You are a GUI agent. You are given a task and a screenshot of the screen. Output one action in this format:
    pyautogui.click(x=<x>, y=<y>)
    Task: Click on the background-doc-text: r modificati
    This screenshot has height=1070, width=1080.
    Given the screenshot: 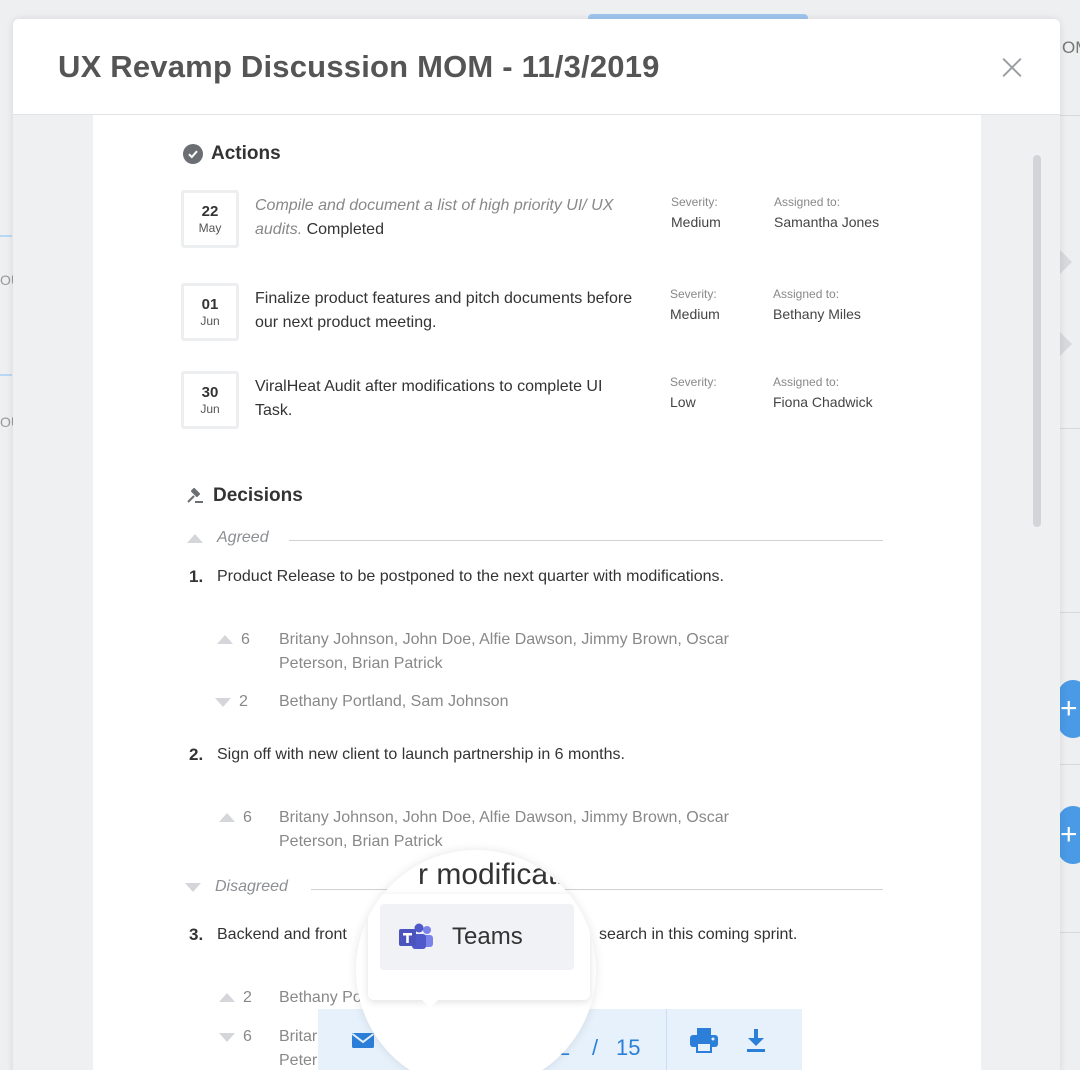 What is the action you would take?
    pyautogui.click(x=491, y=874)
    